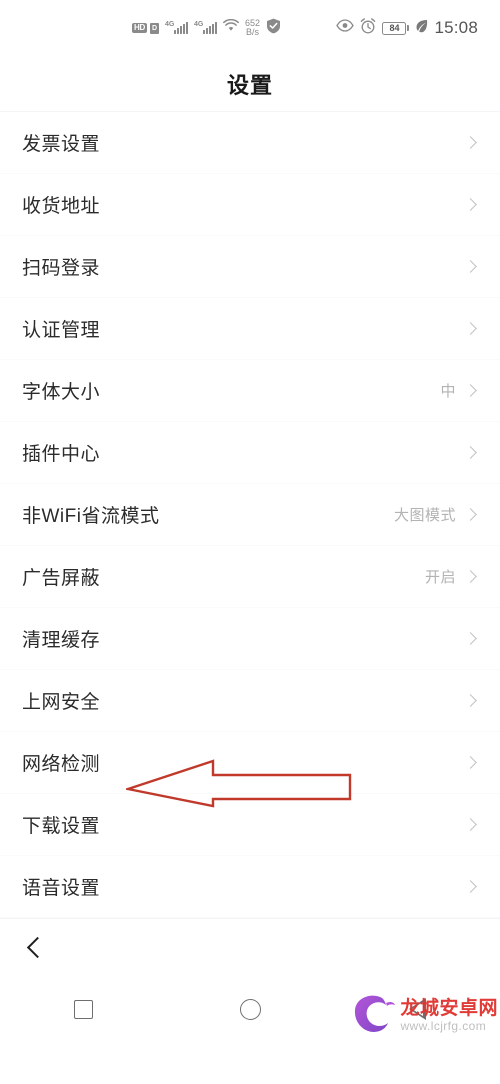 Image resolution: width=500 pixels, height=1084 pixels. Describe the element at coordinates (250, 205) in the screenshot. I see `setting-row-shipping-address: 收货地址` at that location.